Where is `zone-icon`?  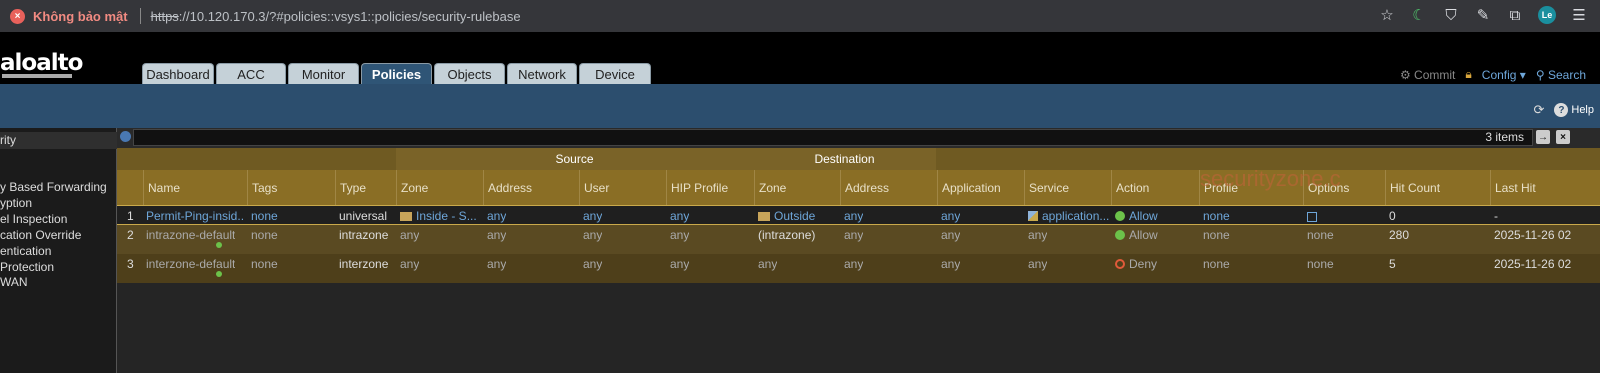
zone-icon is located at coordinates (764, 216).